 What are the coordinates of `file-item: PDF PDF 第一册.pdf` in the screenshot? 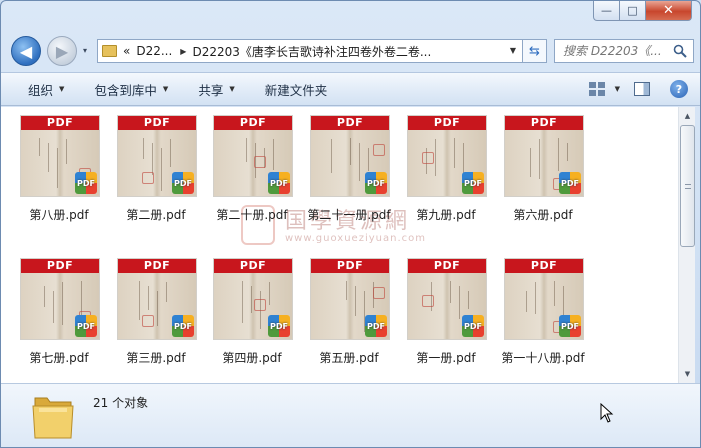 It's located at (446, 315).